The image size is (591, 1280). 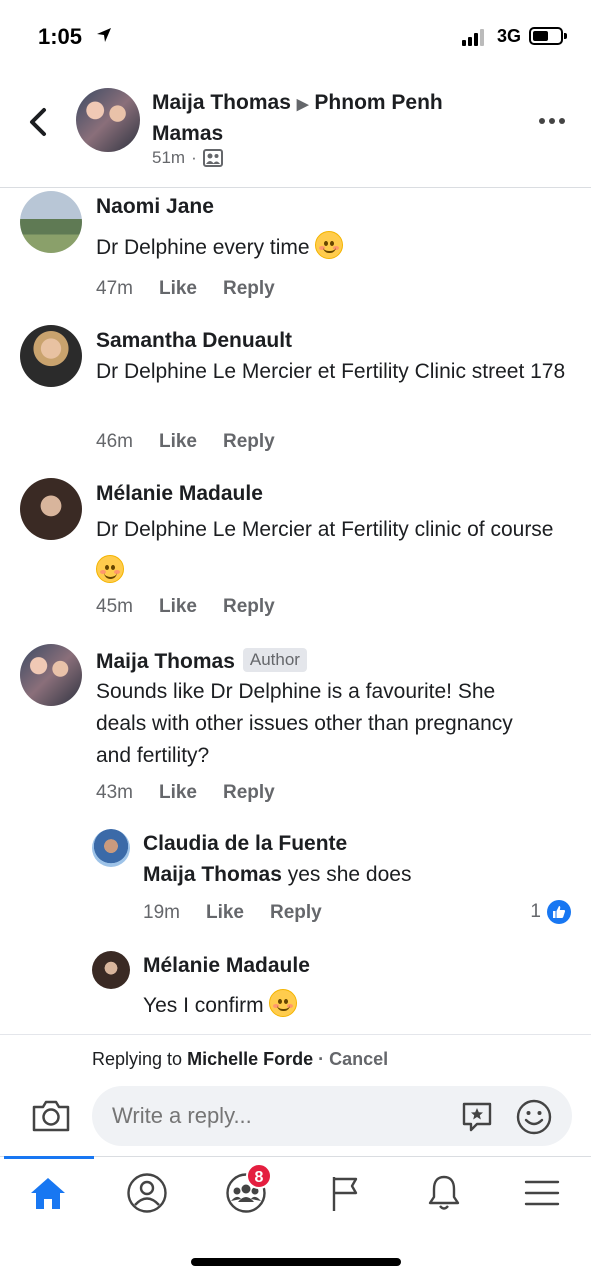 What do you see at coordinates (250, 1059) in the screenshot?
I see `replying-to-name: Michelle Forde` at bounding box center [250, 1059].